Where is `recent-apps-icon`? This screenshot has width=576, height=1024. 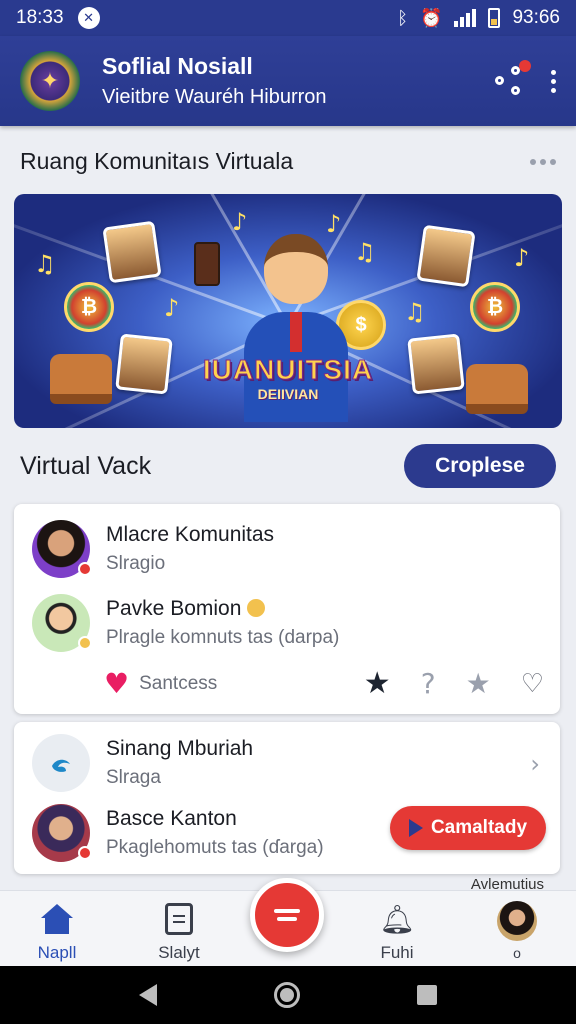 recent-apps-icon is located at coordinates (427, 995).